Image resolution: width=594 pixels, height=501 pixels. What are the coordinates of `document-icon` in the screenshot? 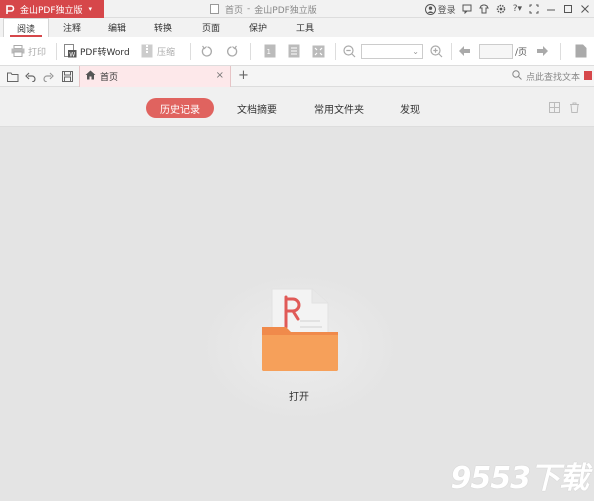 It's located at (214, 9).